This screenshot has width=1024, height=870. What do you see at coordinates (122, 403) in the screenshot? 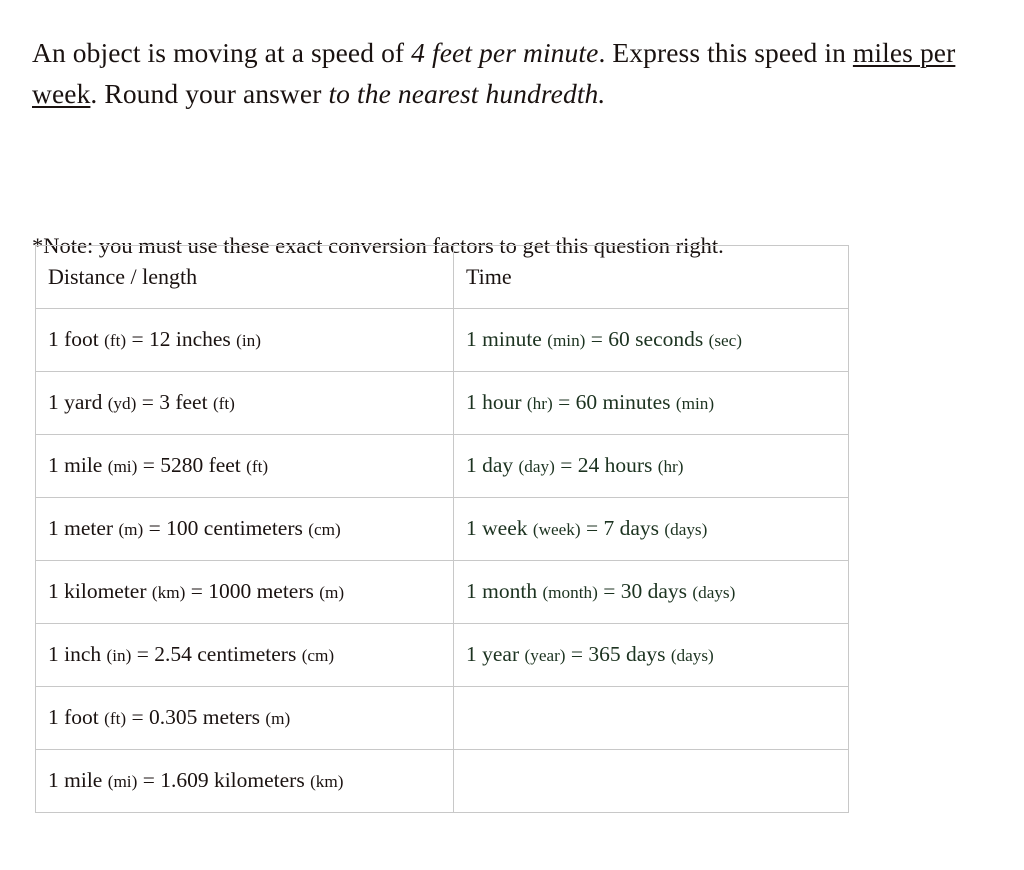
I see `unit-abbr-from: (yd)` at bounding box center [122, 403].